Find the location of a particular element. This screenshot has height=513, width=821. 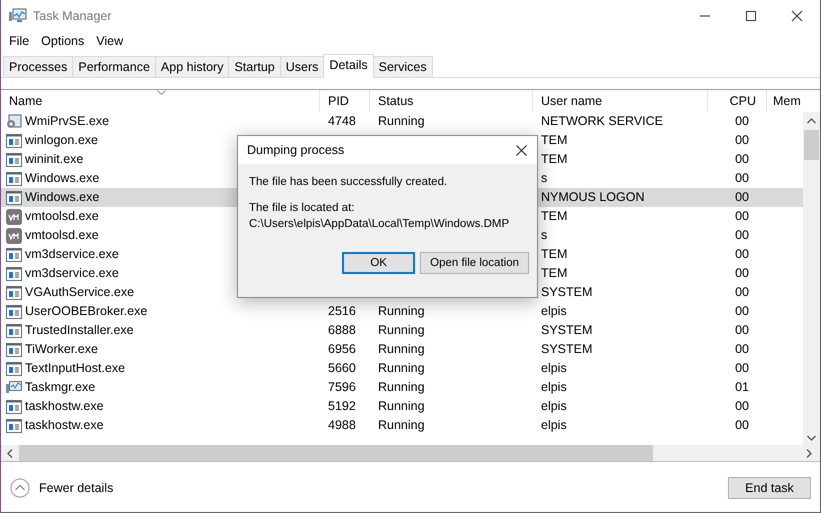

process-name: Taskmgr.exe is located at coordinates (60, 387).